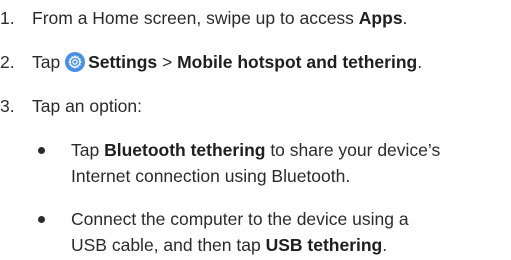  Describe the element at coordinates (49, 62) in the screenshot. I see `step-text-plain: Tap` at that location.